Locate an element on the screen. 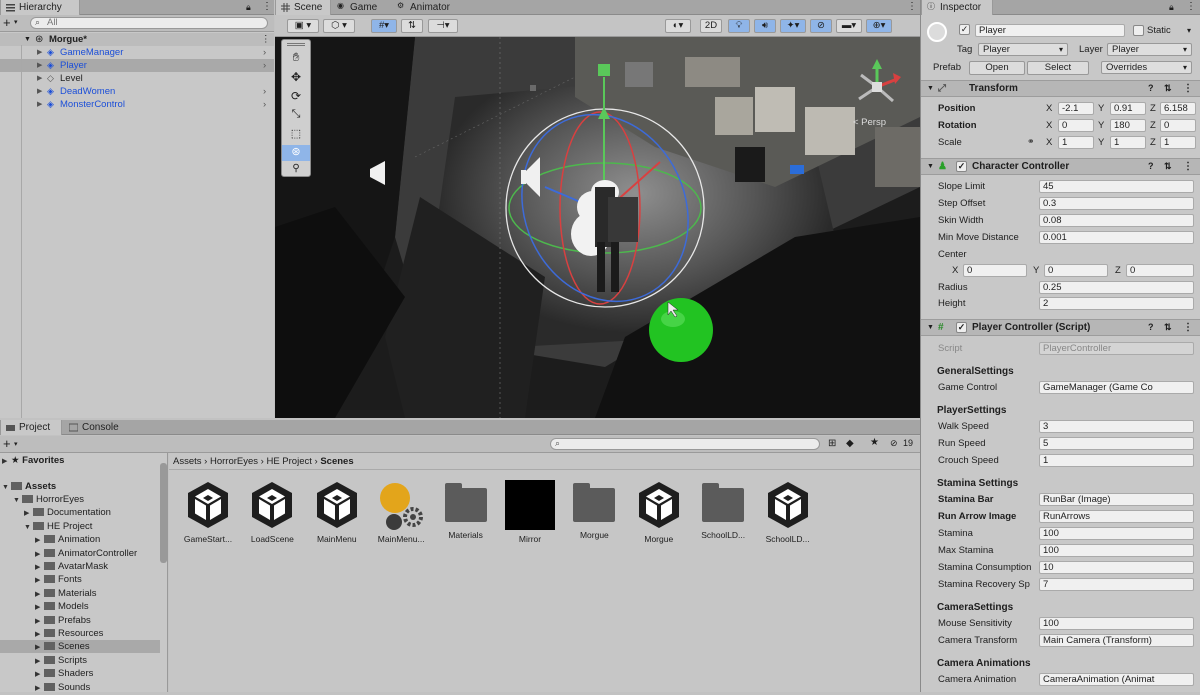  tree-item: ▶ Resources is located at coordinates (80, 633).